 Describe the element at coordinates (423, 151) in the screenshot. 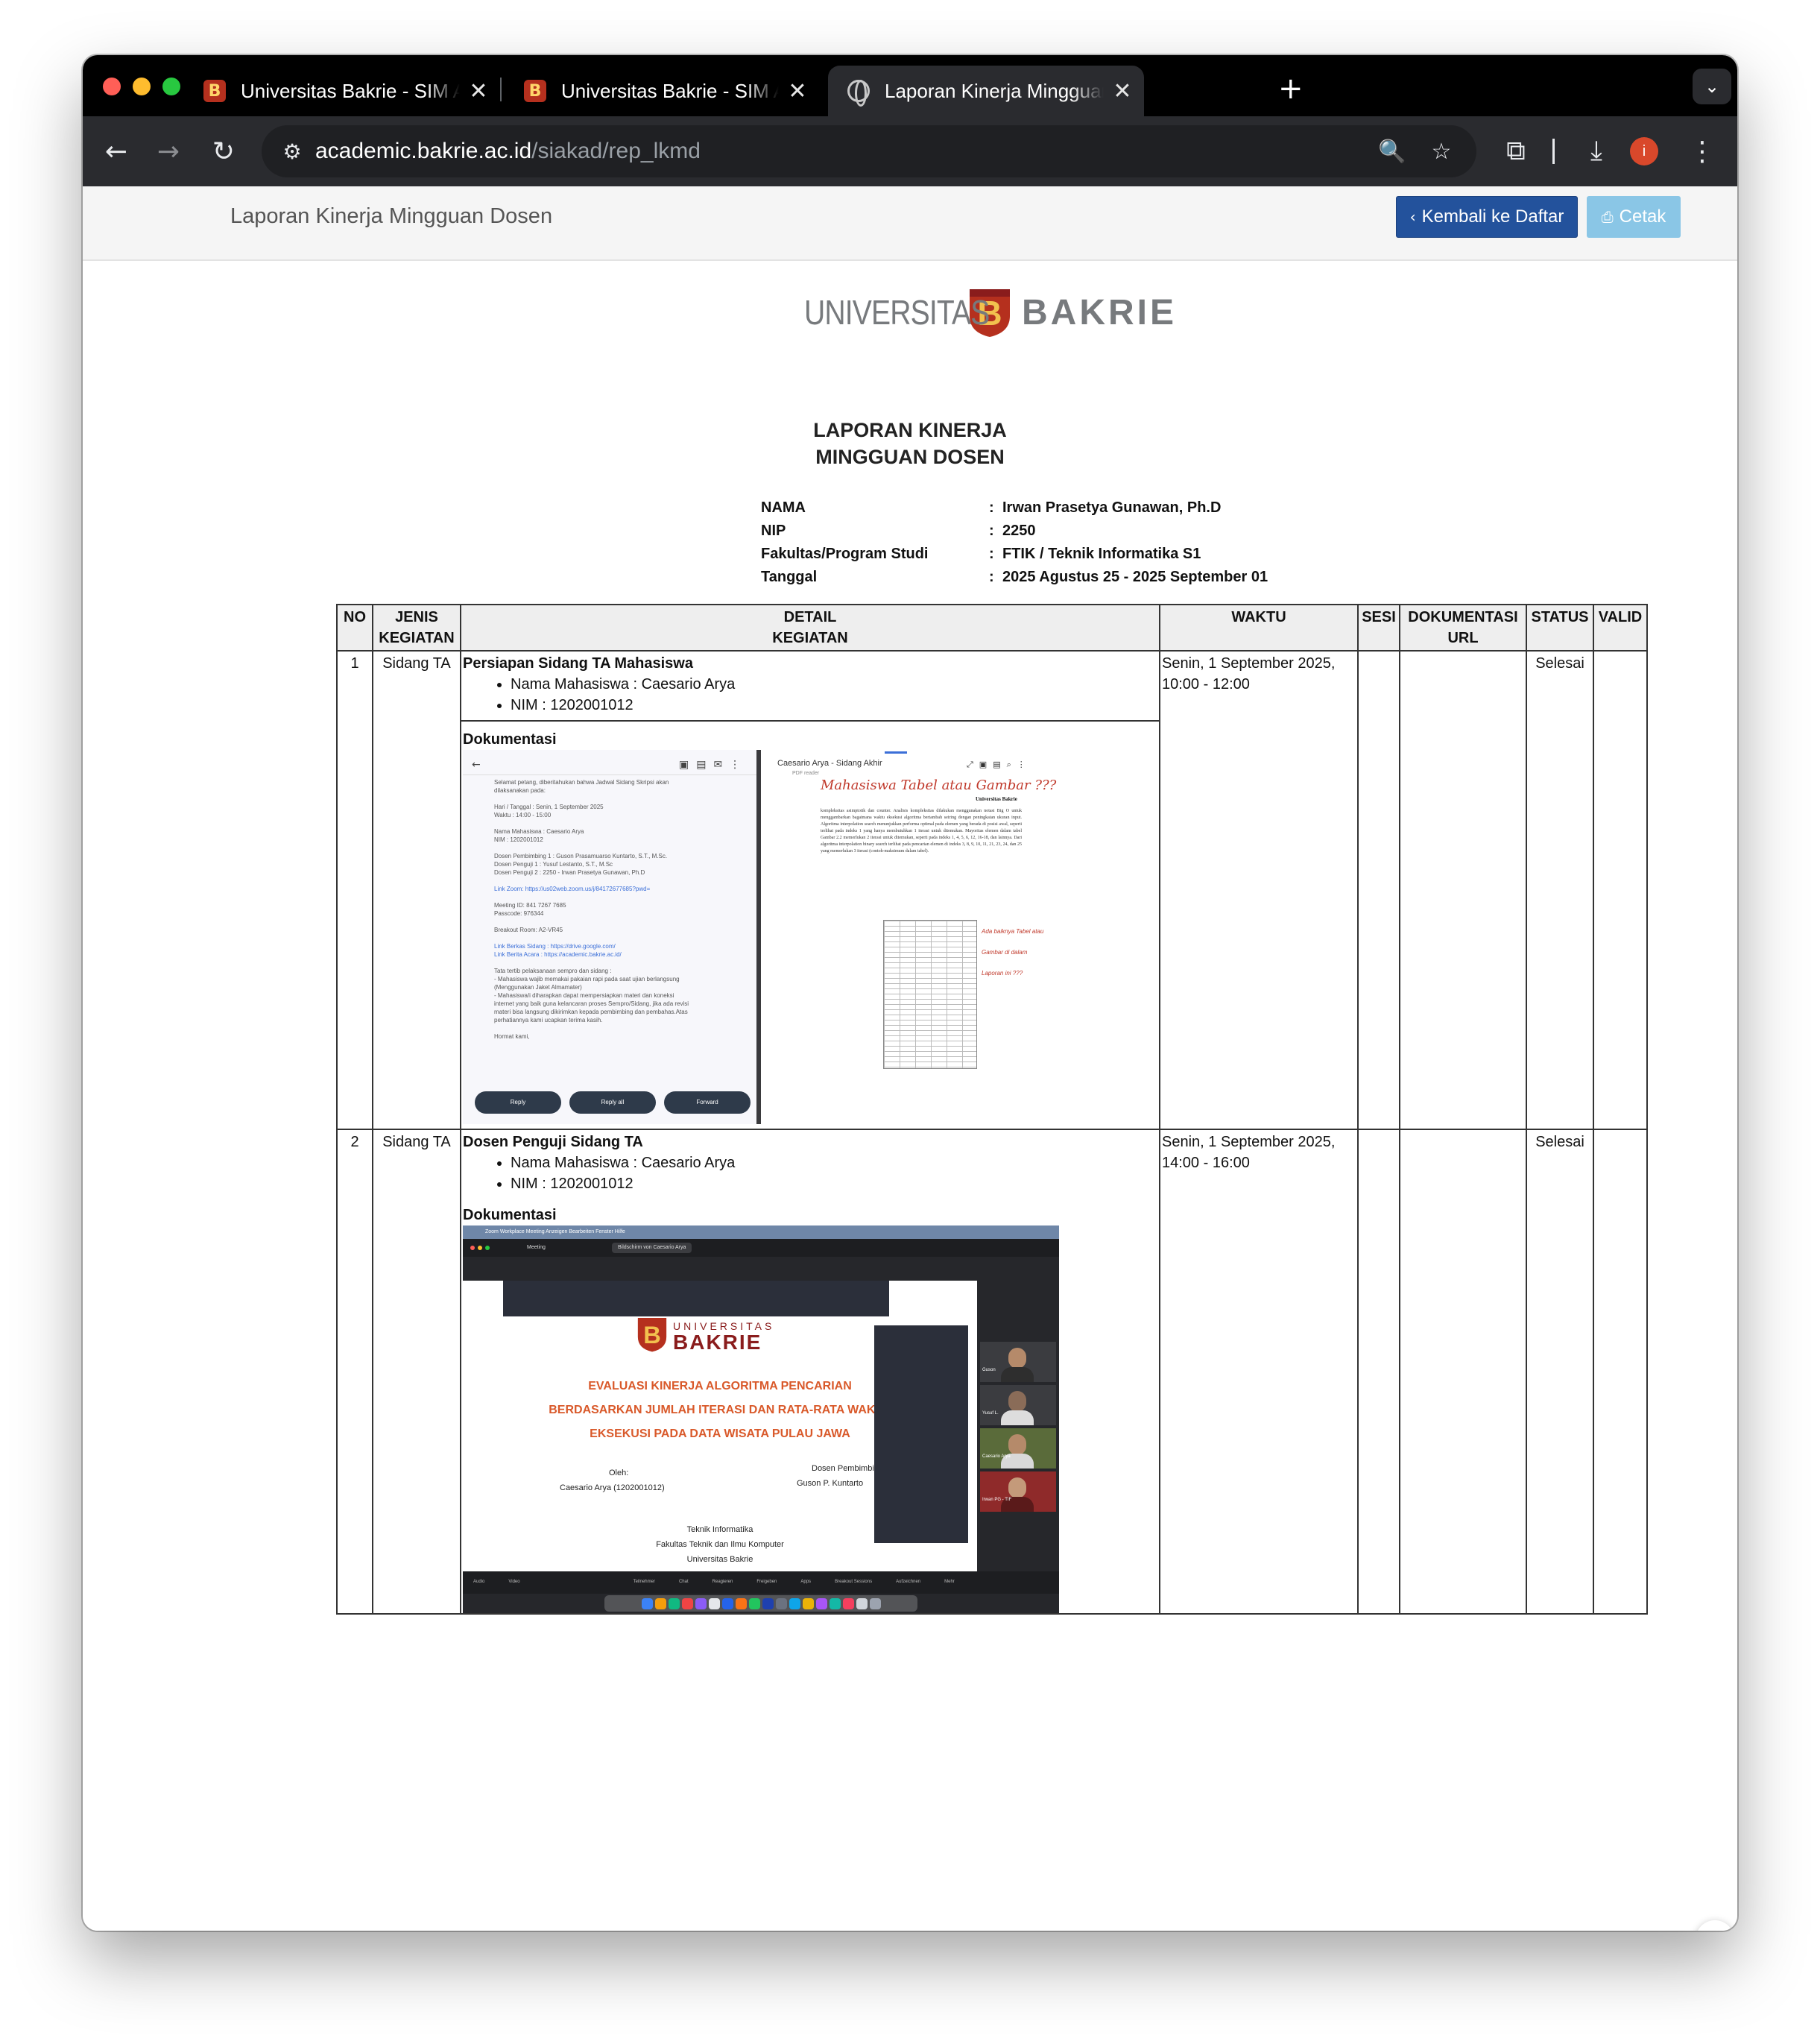

I see `url-host: academic.bakrie.ac.id` at that location.